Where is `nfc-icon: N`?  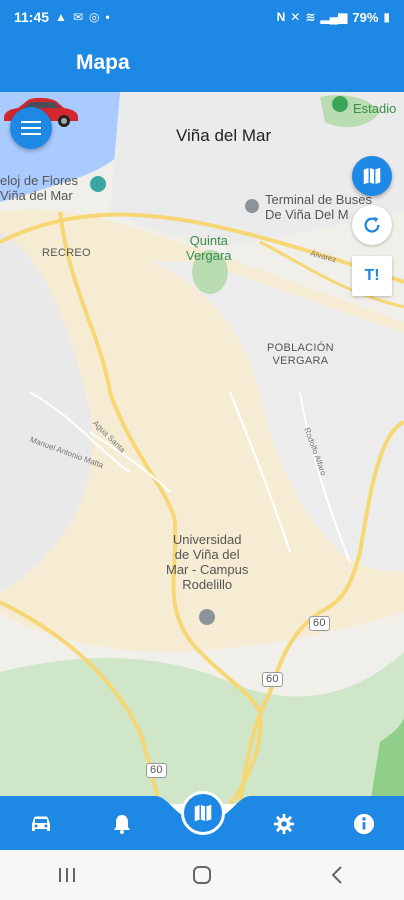
nfc-icon: N is located at coordinates (281, 17).